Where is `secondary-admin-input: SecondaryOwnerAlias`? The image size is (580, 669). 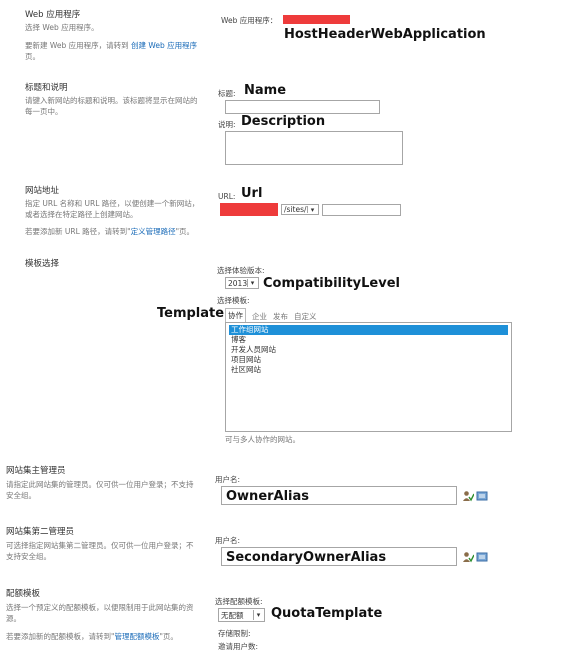 secondary-admin-input: SecondaryOwnerAlias is located at coordinates (339, 556).